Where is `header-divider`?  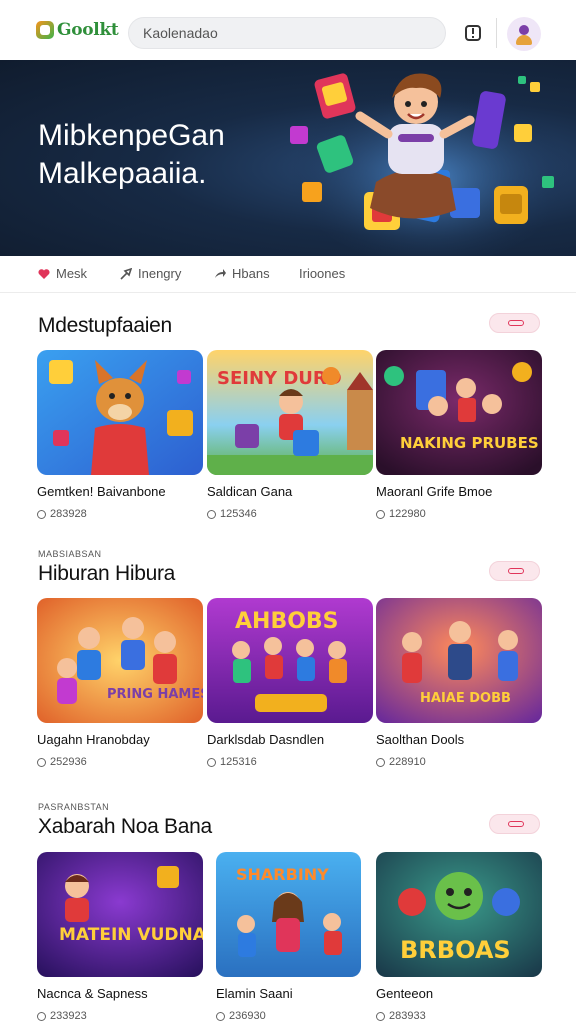 header-divider is located at coordinates (496, 33).